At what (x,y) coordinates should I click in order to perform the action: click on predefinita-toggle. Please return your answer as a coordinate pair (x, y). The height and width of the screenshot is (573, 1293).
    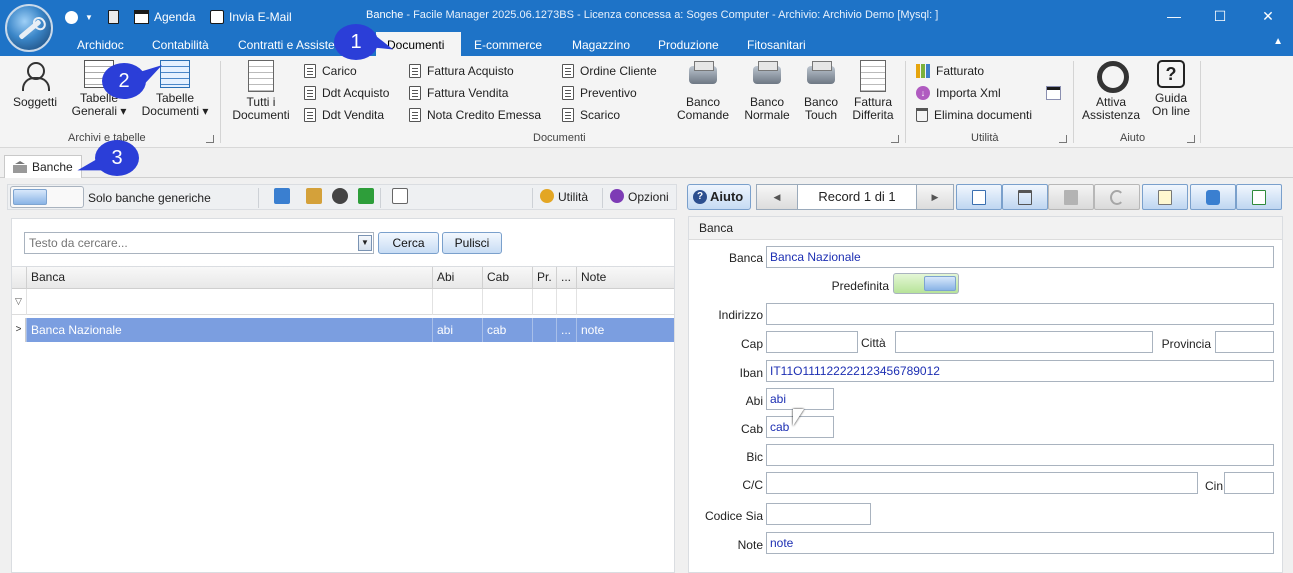
    Looking at the image, I should click on (926, 283).